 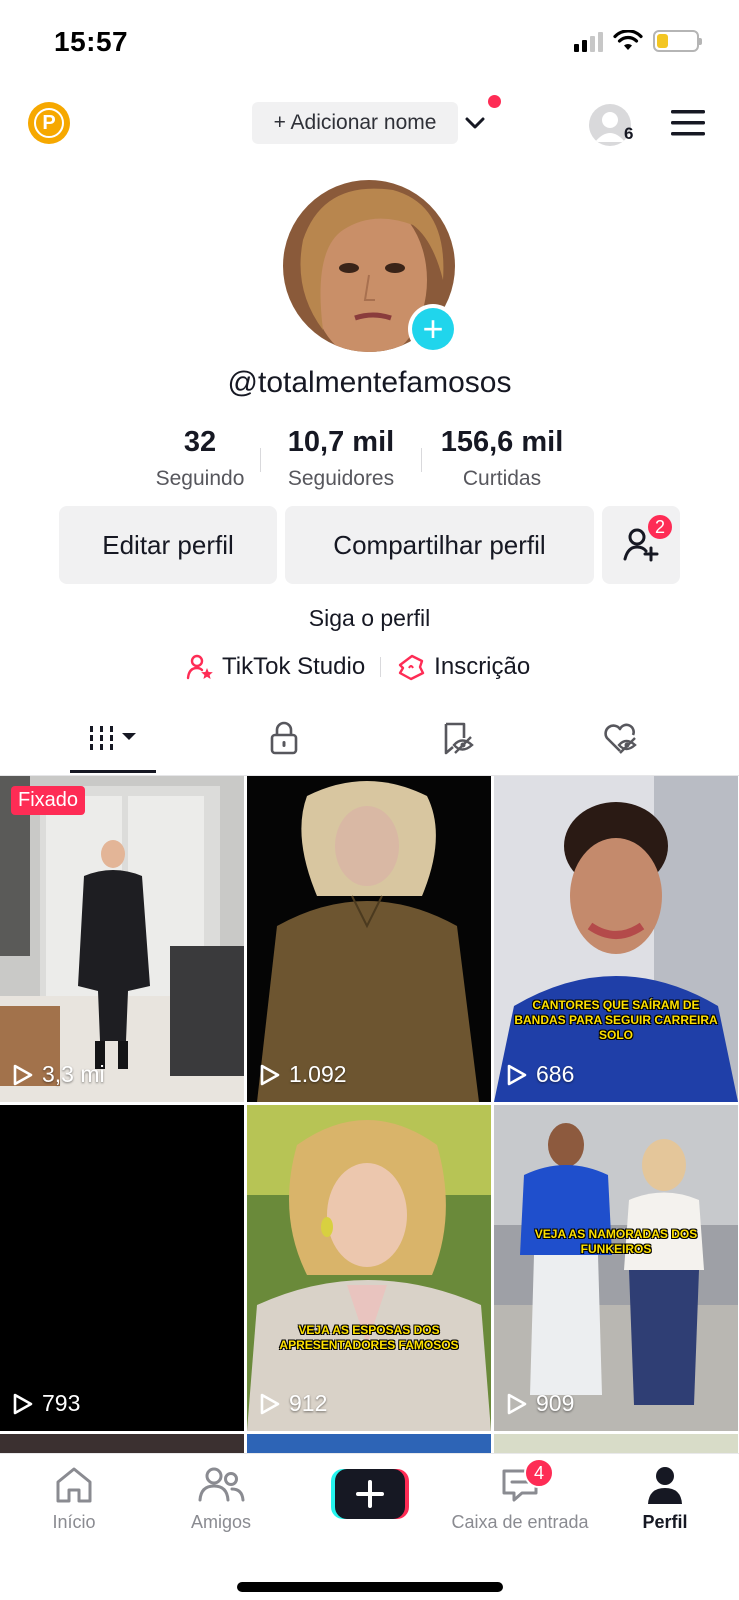 I want to click on lock-icon, so click(x=284, y=738).